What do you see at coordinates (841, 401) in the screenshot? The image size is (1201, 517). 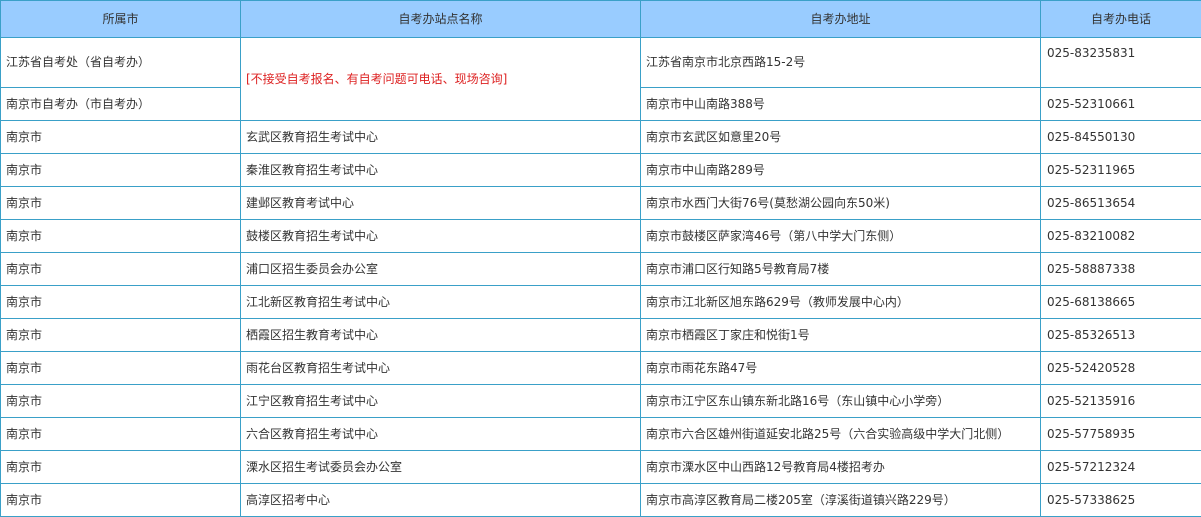 I see `cell-address: 南京市江宁区东山镇东新北路16号（东山镇中心小学旁）` at bounding box center [841, 401].